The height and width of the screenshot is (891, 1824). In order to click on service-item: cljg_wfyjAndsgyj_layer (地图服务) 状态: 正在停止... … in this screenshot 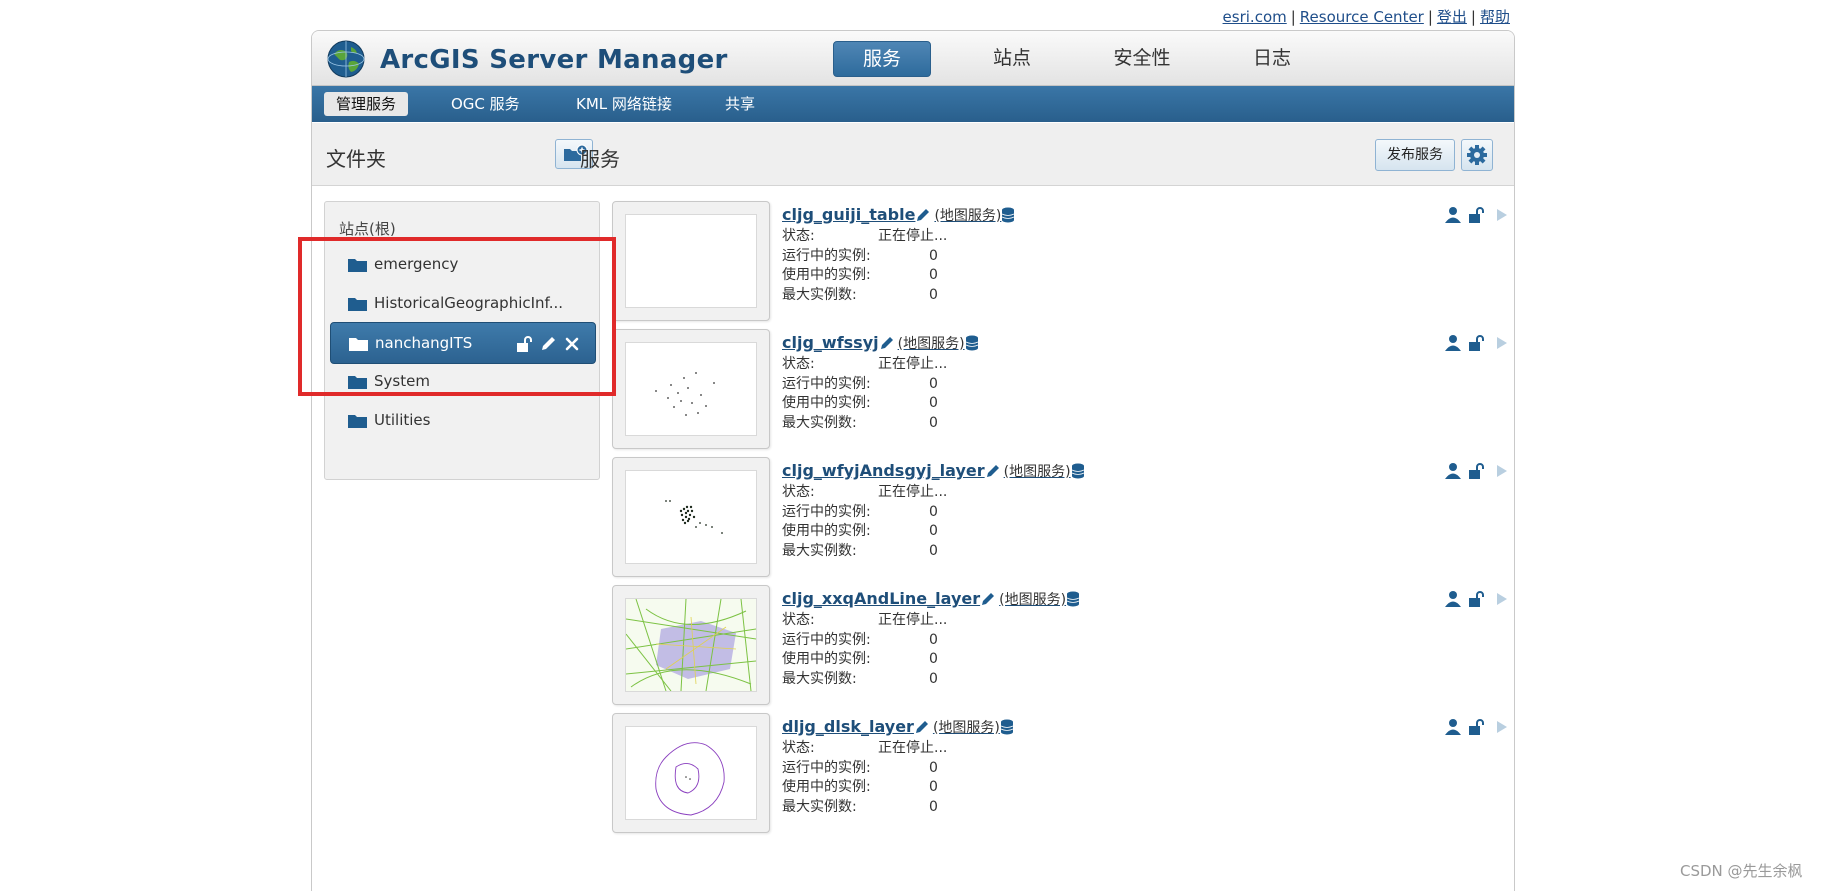, I will do `click(1059, 527)`.